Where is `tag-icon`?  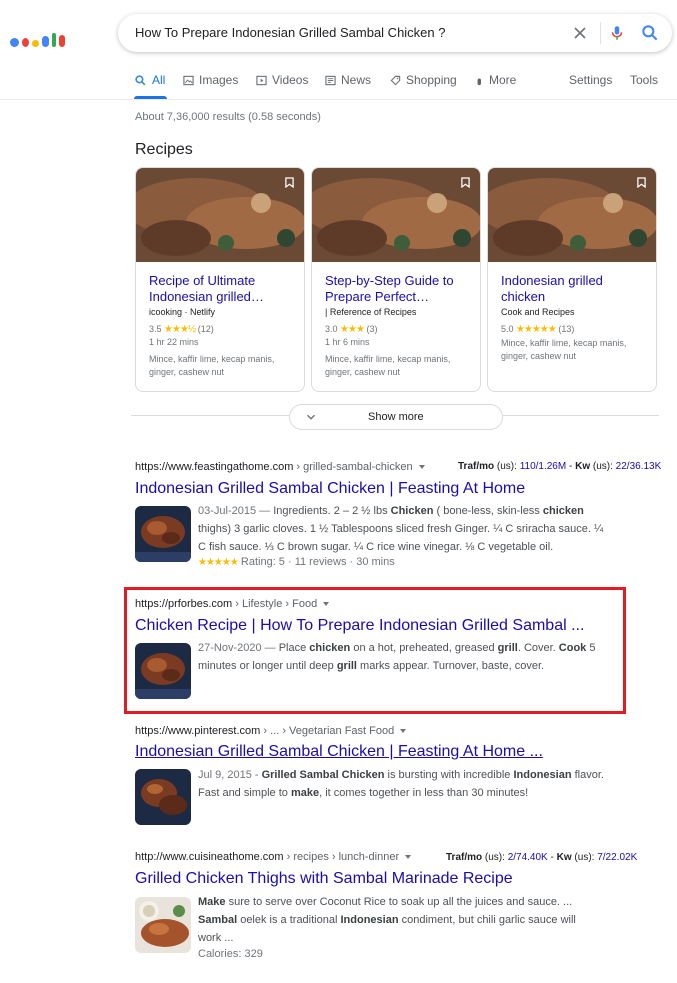 tag-icon is located at coordinates (395, 80).